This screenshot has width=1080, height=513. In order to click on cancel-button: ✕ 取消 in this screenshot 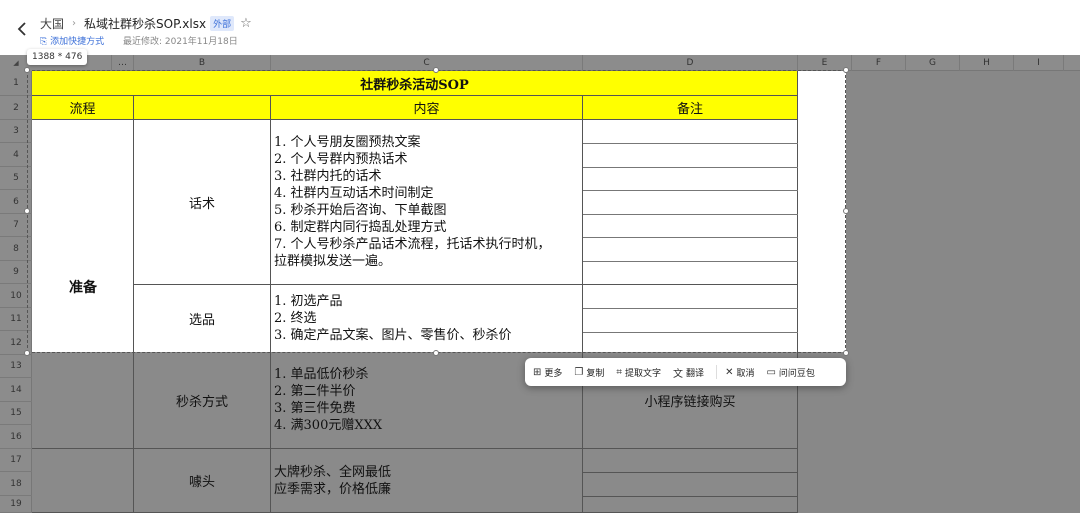, I will do `click(739, 372)`.